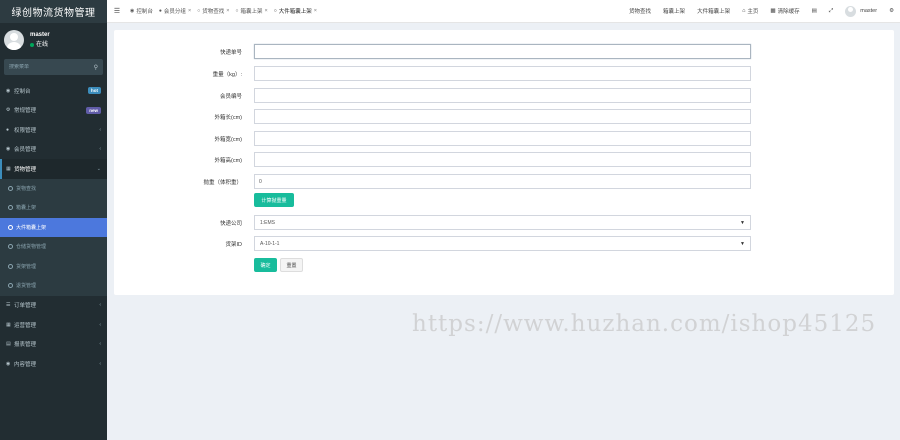 The image size is (900, 440). I want to click on form-row-member-no: 会员编号, so click(504, 95).